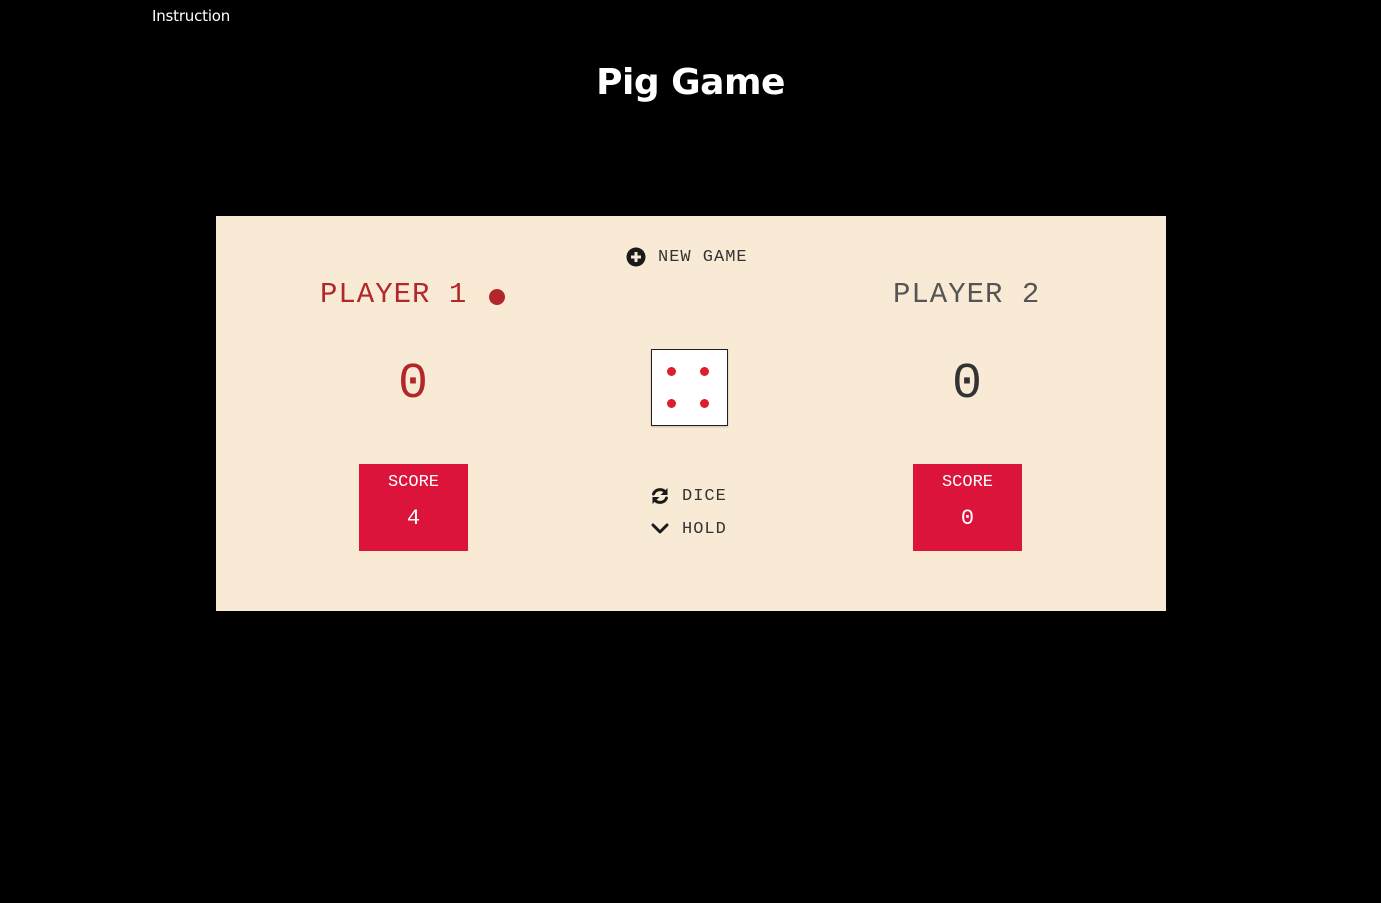 The image size is (1381, 903). Describe the element at coordinates (191, 16) in the screenshot. I see `instruction-link: Instruction` at that location.